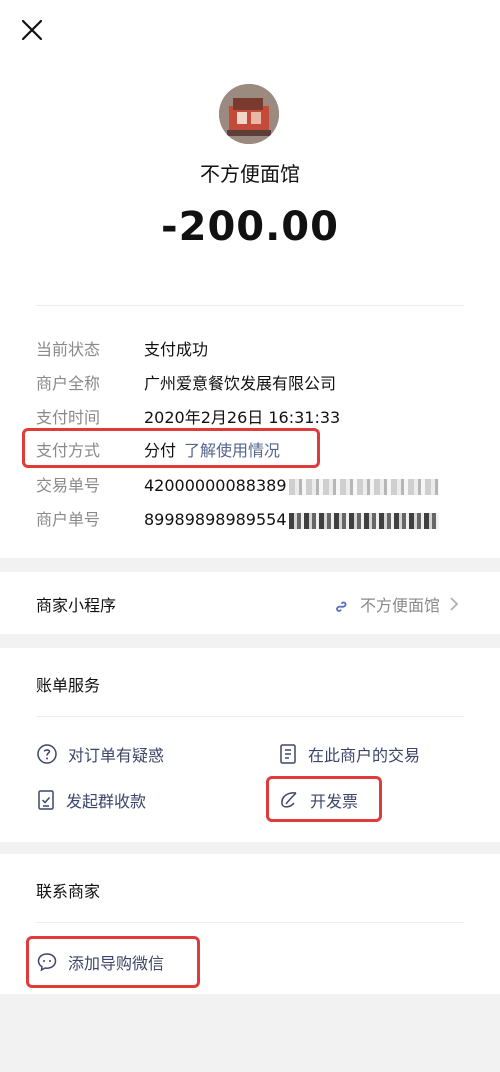 The height and width of the screenshot is (1072, 500). I want to click on merchant-fullname-label: 商户全称, so click(68, 383).